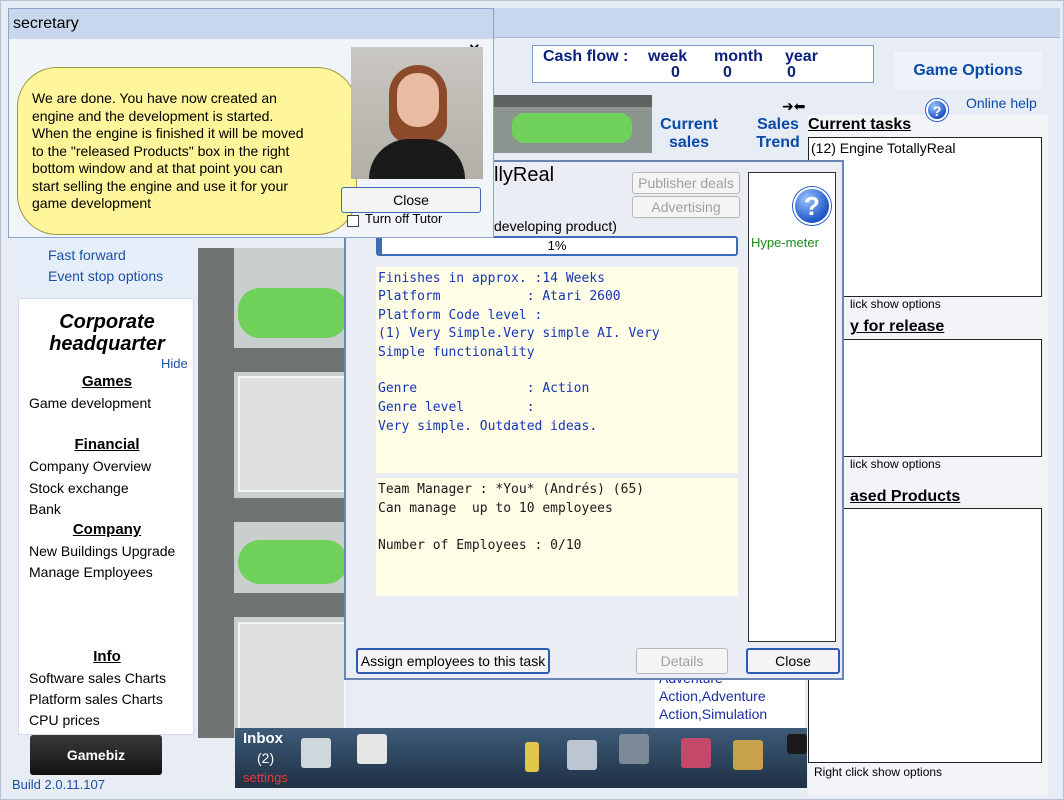 The height and width of the screenshot is (800, 1064). What do you see at coordinates (686, 207) in the screenshot?
I see `advertising-button: Advertising` at bounding box center [686, 207].